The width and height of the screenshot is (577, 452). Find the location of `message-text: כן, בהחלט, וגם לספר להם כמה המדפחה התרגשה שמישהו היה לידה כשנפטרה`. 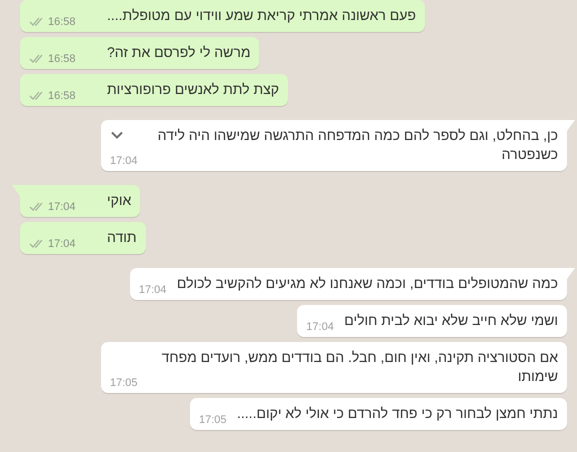

message-text: כן, בהחלט, וגם לספר להם כמה המדפחה התרגשה שמישהו היה לידה כשנפטרה is located at coordinates (357, 145).